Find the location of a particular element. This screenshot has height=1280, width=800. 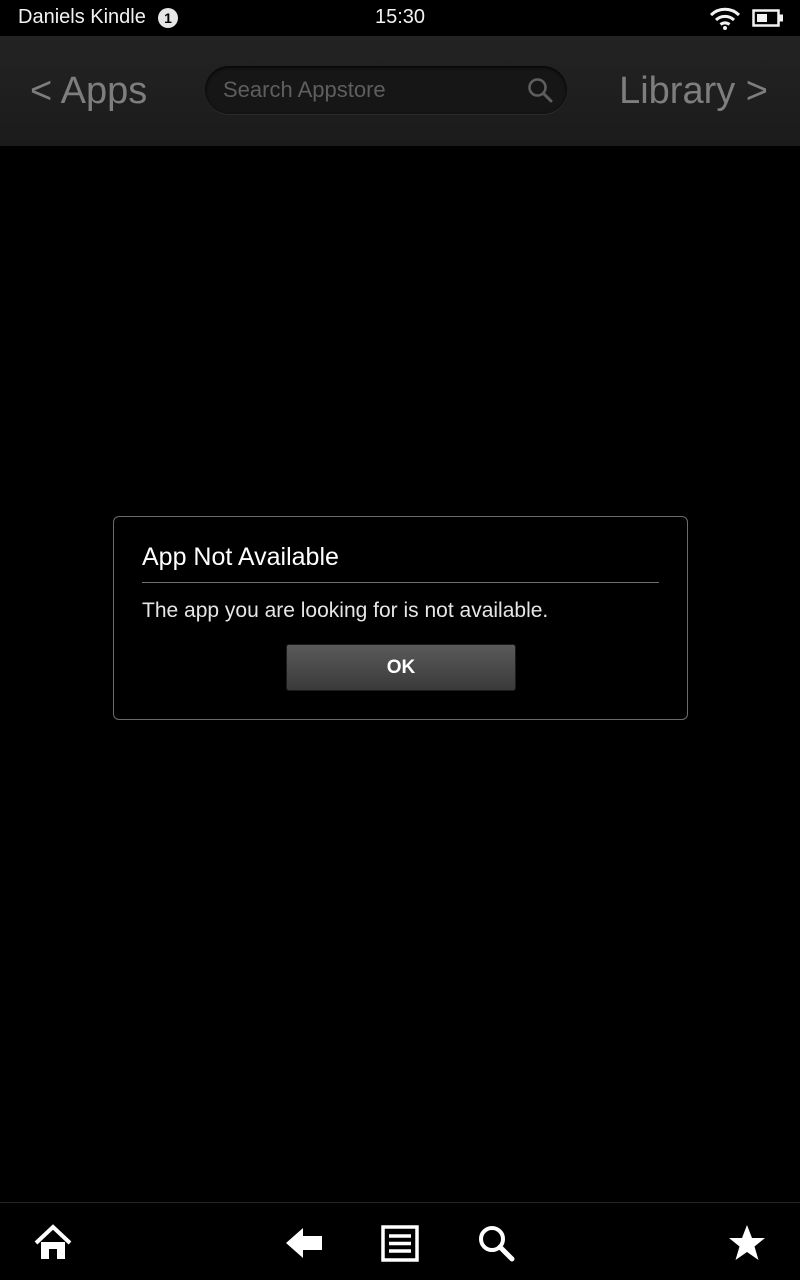

status-bar: Daniels Kindle 1 15:30 is located at coordinates (400, 18).